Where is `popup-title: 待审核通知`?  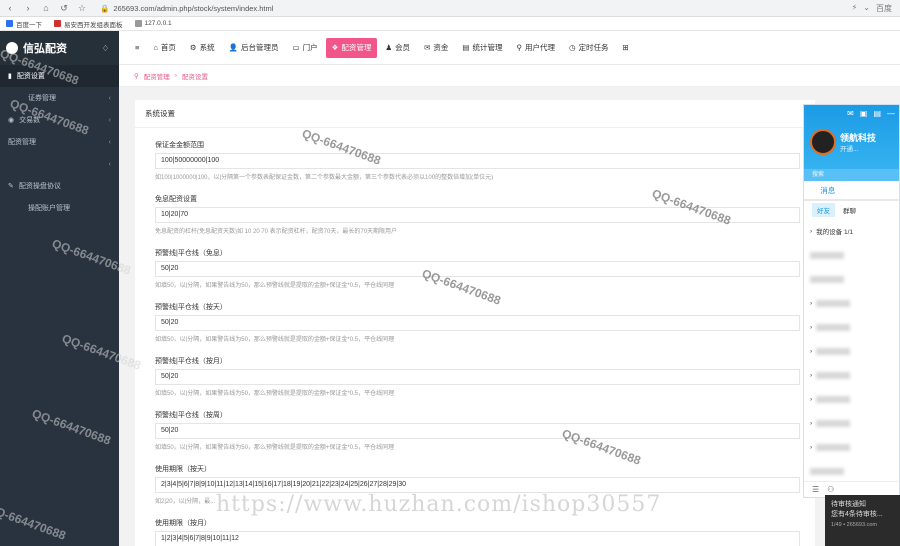 popup-title: 待审核通知 is located at coordinates (848, 504).